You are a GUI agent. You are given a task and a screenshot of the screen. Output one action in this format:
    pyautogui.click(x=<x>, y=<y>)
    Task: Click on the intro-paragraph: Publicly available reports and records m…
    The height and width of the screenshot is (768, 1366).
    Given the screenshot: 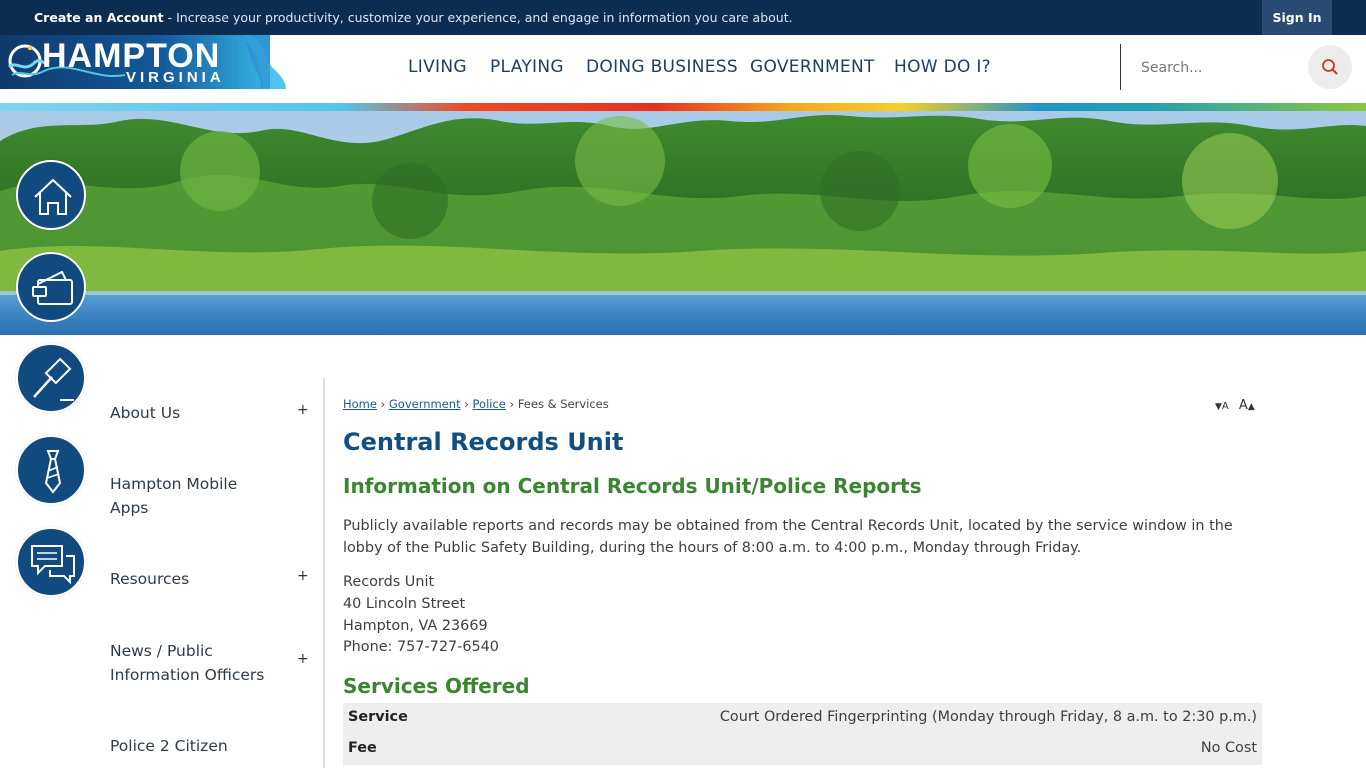 What is the action you would take?
    pyautogui.click(x=788, y=537)
    